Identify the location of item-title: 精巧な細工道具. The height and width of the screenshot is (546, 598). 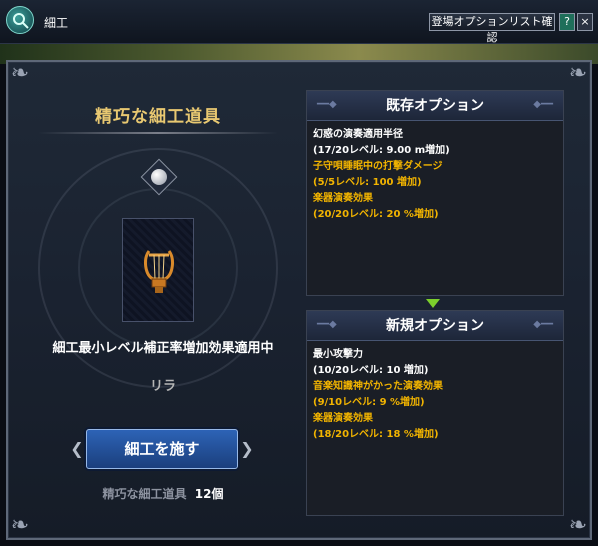
(158, 117).